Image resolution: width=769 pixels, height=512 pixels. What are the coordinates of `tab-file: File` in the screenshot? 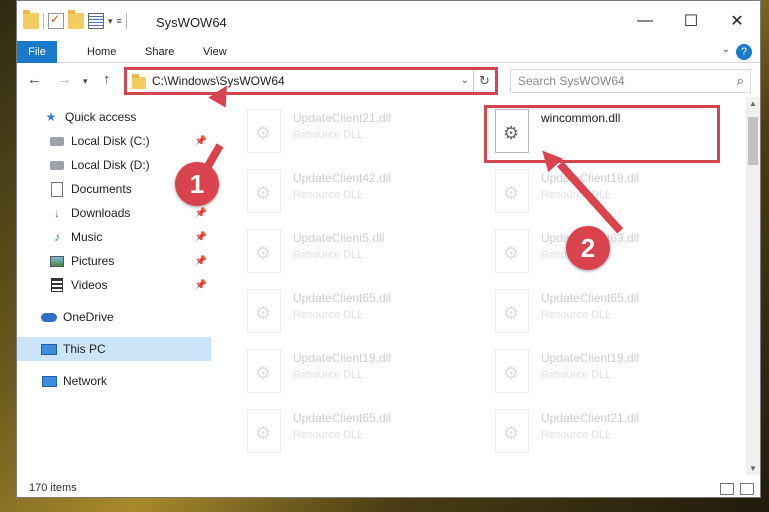 It's located at (37, 52).